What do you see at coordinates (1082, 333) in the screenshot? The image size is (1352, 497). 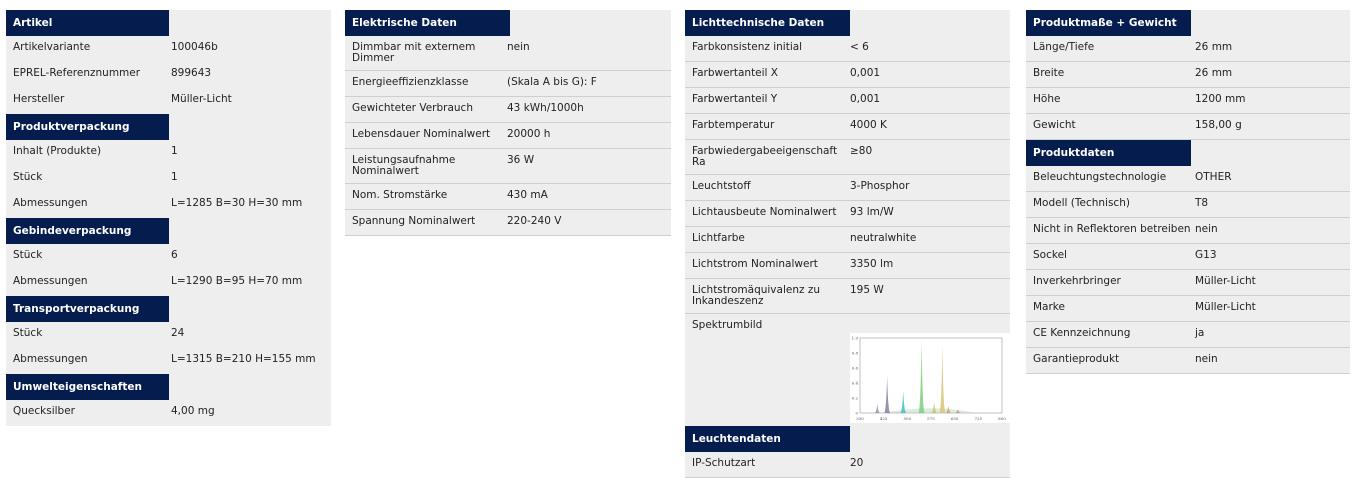 I see `property-label: CE Kennzeichnung` at bounding box center [1082, 333].